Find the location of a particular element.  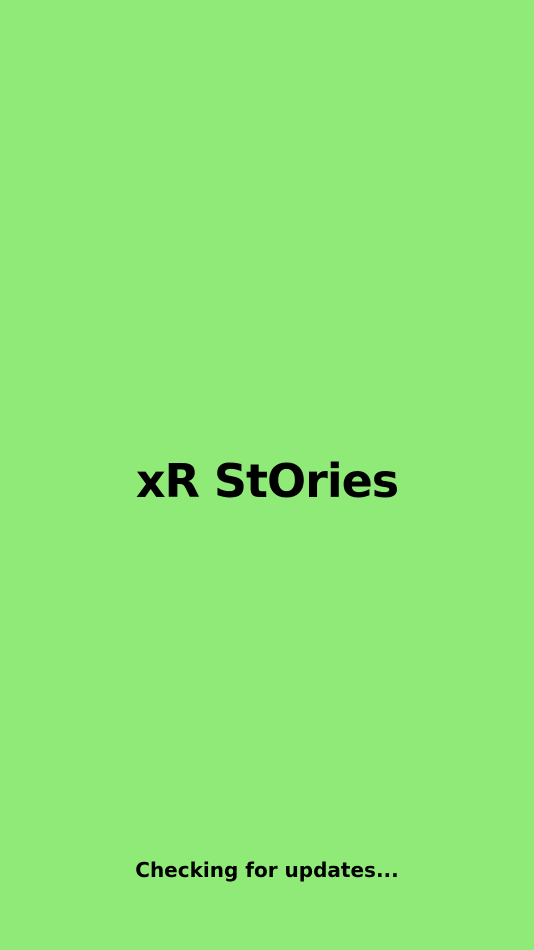

app-logo-text: xR StOries is located at coordinates (267, 481).